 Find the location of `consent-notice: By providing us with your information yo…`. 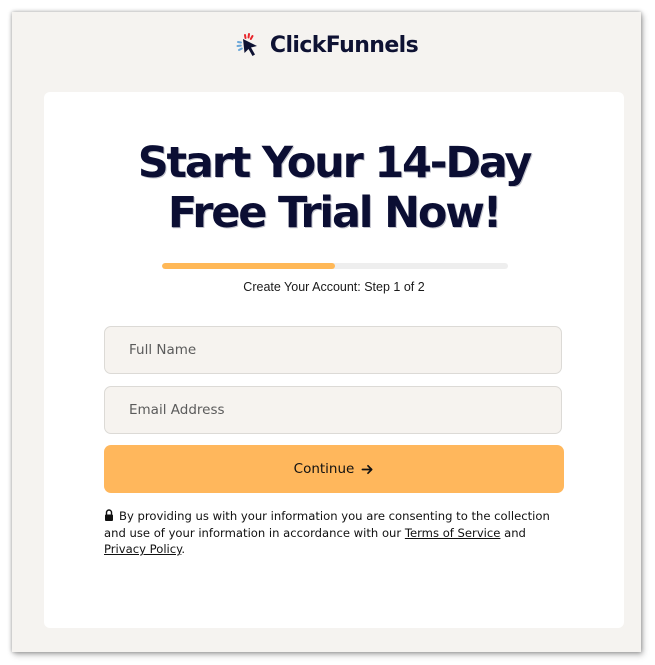

consent-notice: By providing us with your information yo… is located at coordinates (335, 533).